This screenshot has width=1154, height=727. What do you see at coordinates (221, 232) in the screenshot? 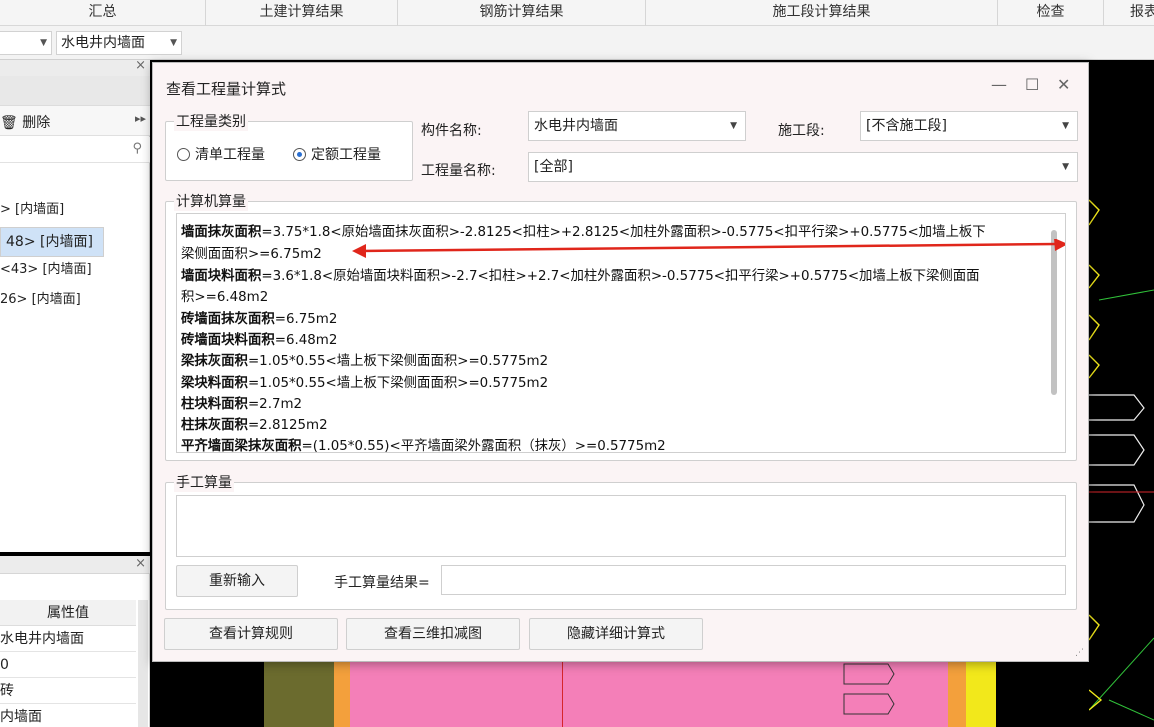
I see `calc-line-name: 墙面抹灰面积` at bounding box center [221, 232].